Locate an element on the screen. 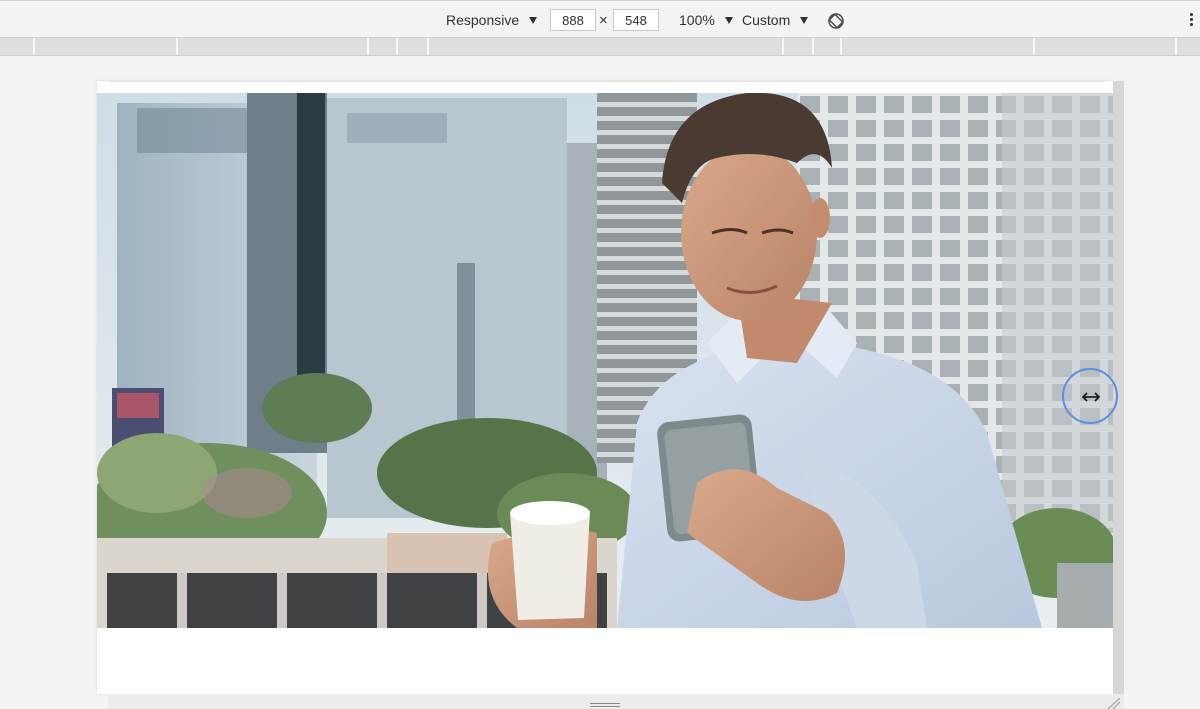 The width and height of the screenshot is (1200, 709). device-toolbar: Responsive × 100% Custom is located at coordinates (600, 19).